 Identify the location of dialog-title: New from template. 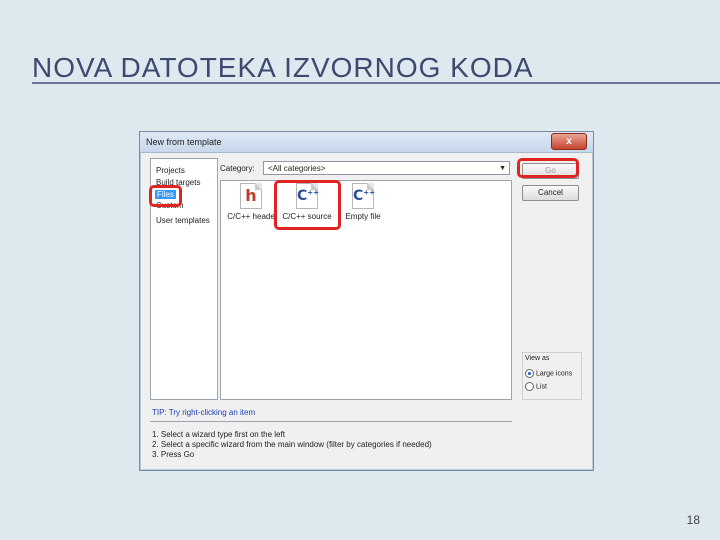
(184, 142).